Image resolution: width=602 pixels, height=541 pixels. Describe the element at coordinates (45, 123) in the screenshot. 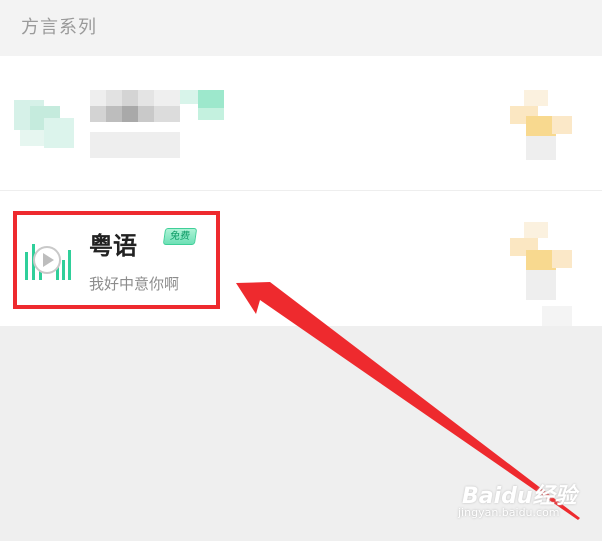

I see `blurred-item-icon` at that location.